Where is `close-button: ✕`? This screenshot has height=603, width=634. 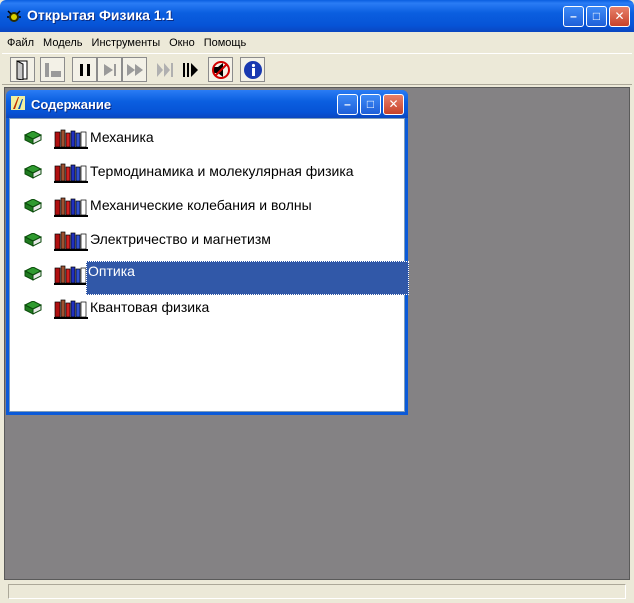
close-button: ✕ is located at coordinates (619, 16).